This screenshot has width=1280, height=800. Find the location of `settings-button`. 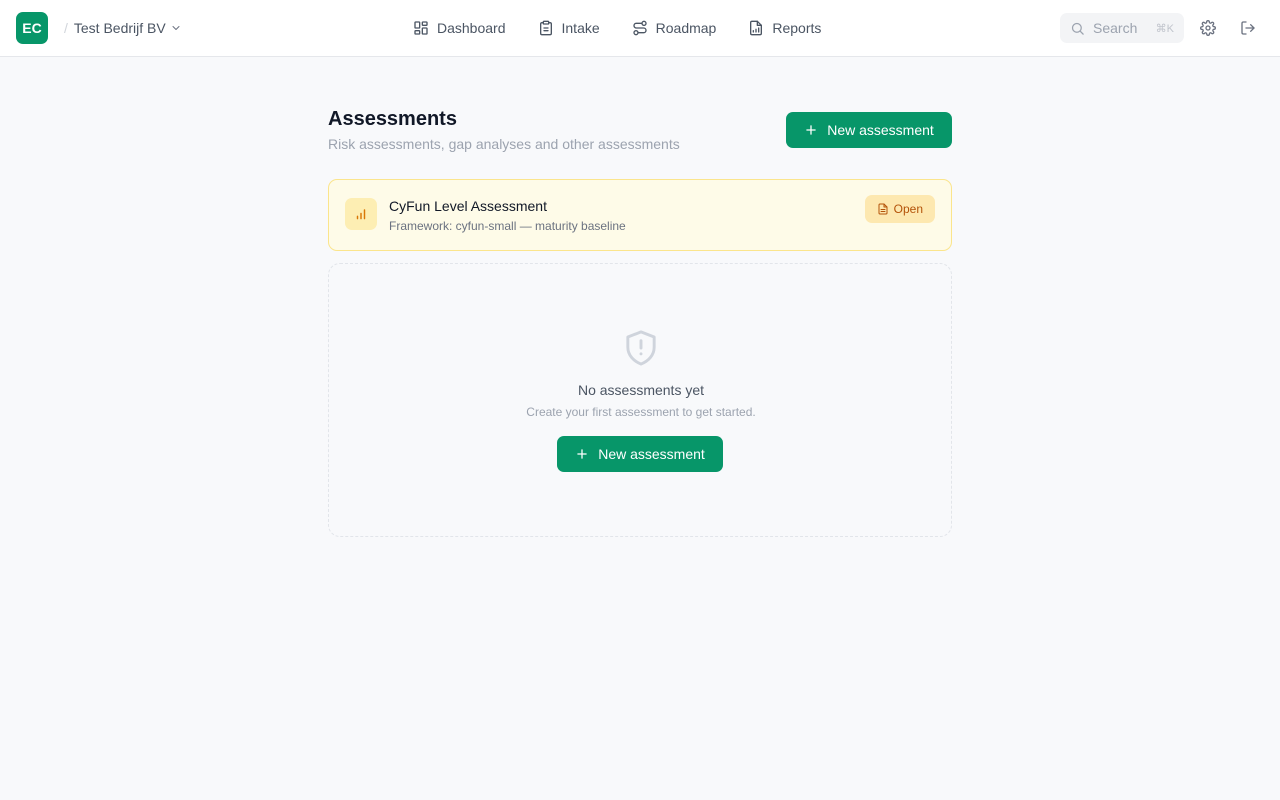

settings-button is located at coordinates (1208, 28).